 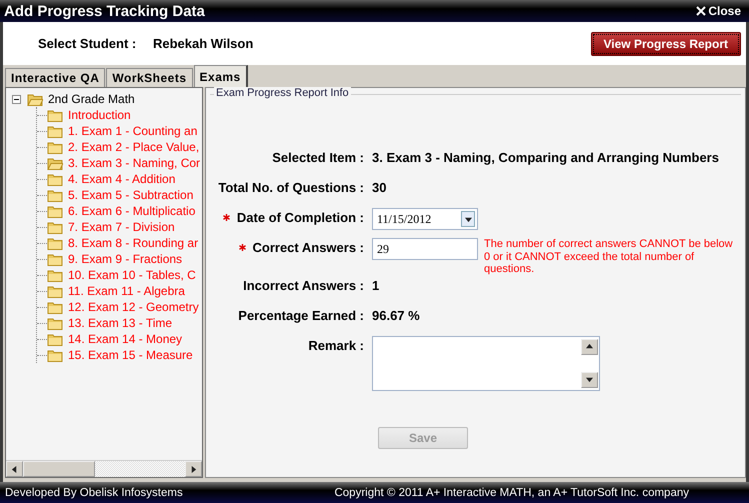 I want to click on tree-item: 6. Exam 6 - Multiplicatio, so click(x=132, y=211).